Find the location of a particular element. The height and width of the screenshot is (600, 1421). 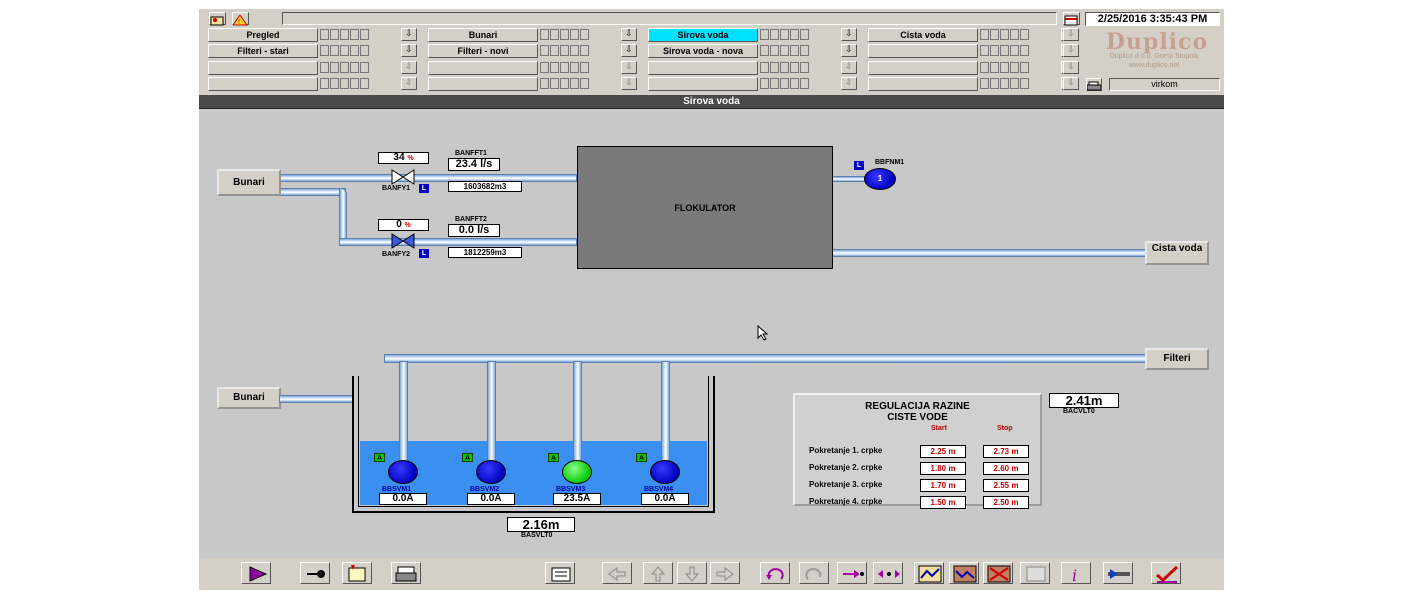

pipe-flokulator-out is located at coordinates (989, 253).